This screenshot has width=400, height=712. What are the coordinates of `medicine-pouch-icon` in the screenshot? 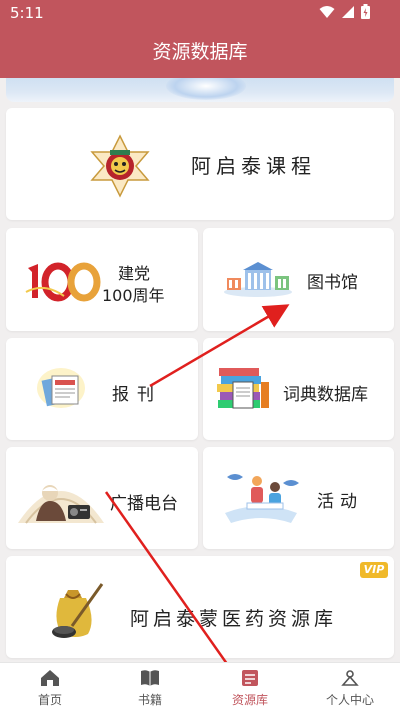 It's located at (78, 610).